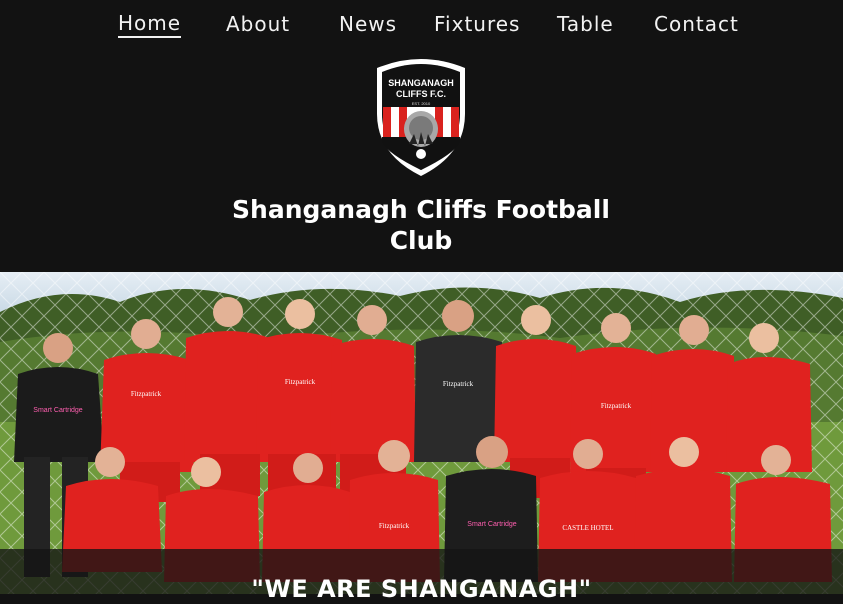  I want to click on nav-about-link: About, so click(258, 24).